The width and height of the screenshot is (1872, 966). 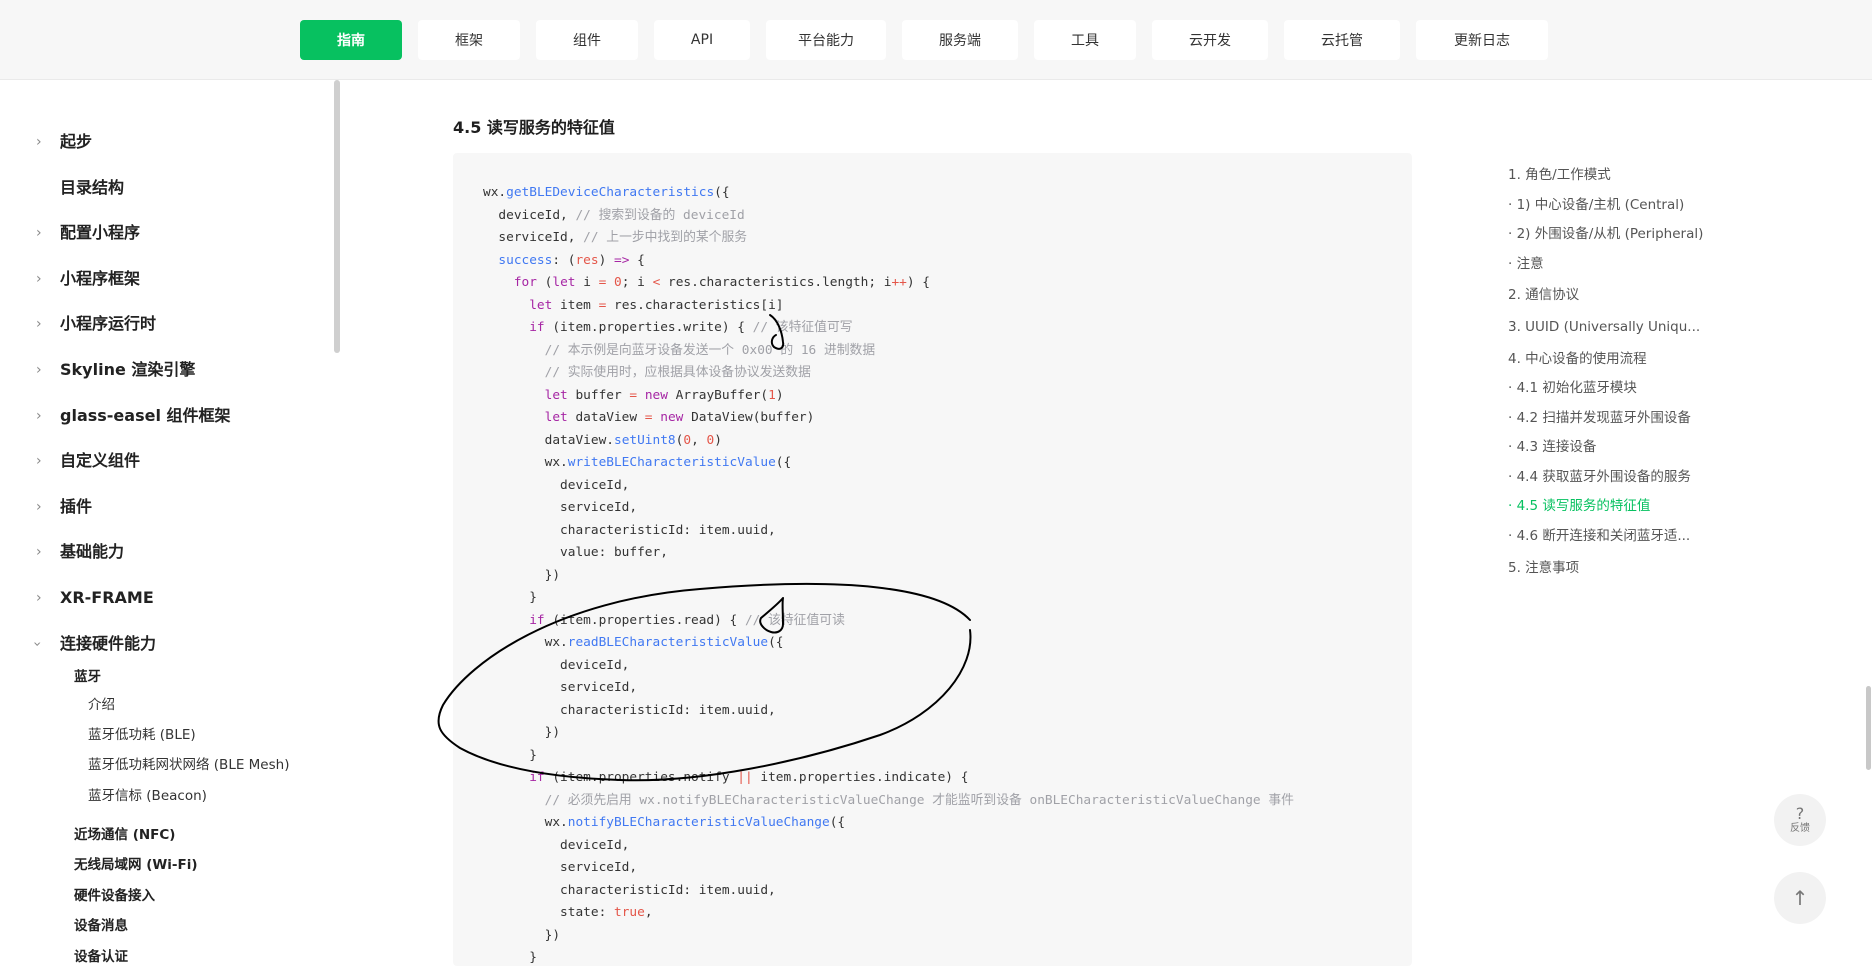 I want to click on sidebar-item-xr-frame: › XR-FRAME, so click(x=95, y=598).